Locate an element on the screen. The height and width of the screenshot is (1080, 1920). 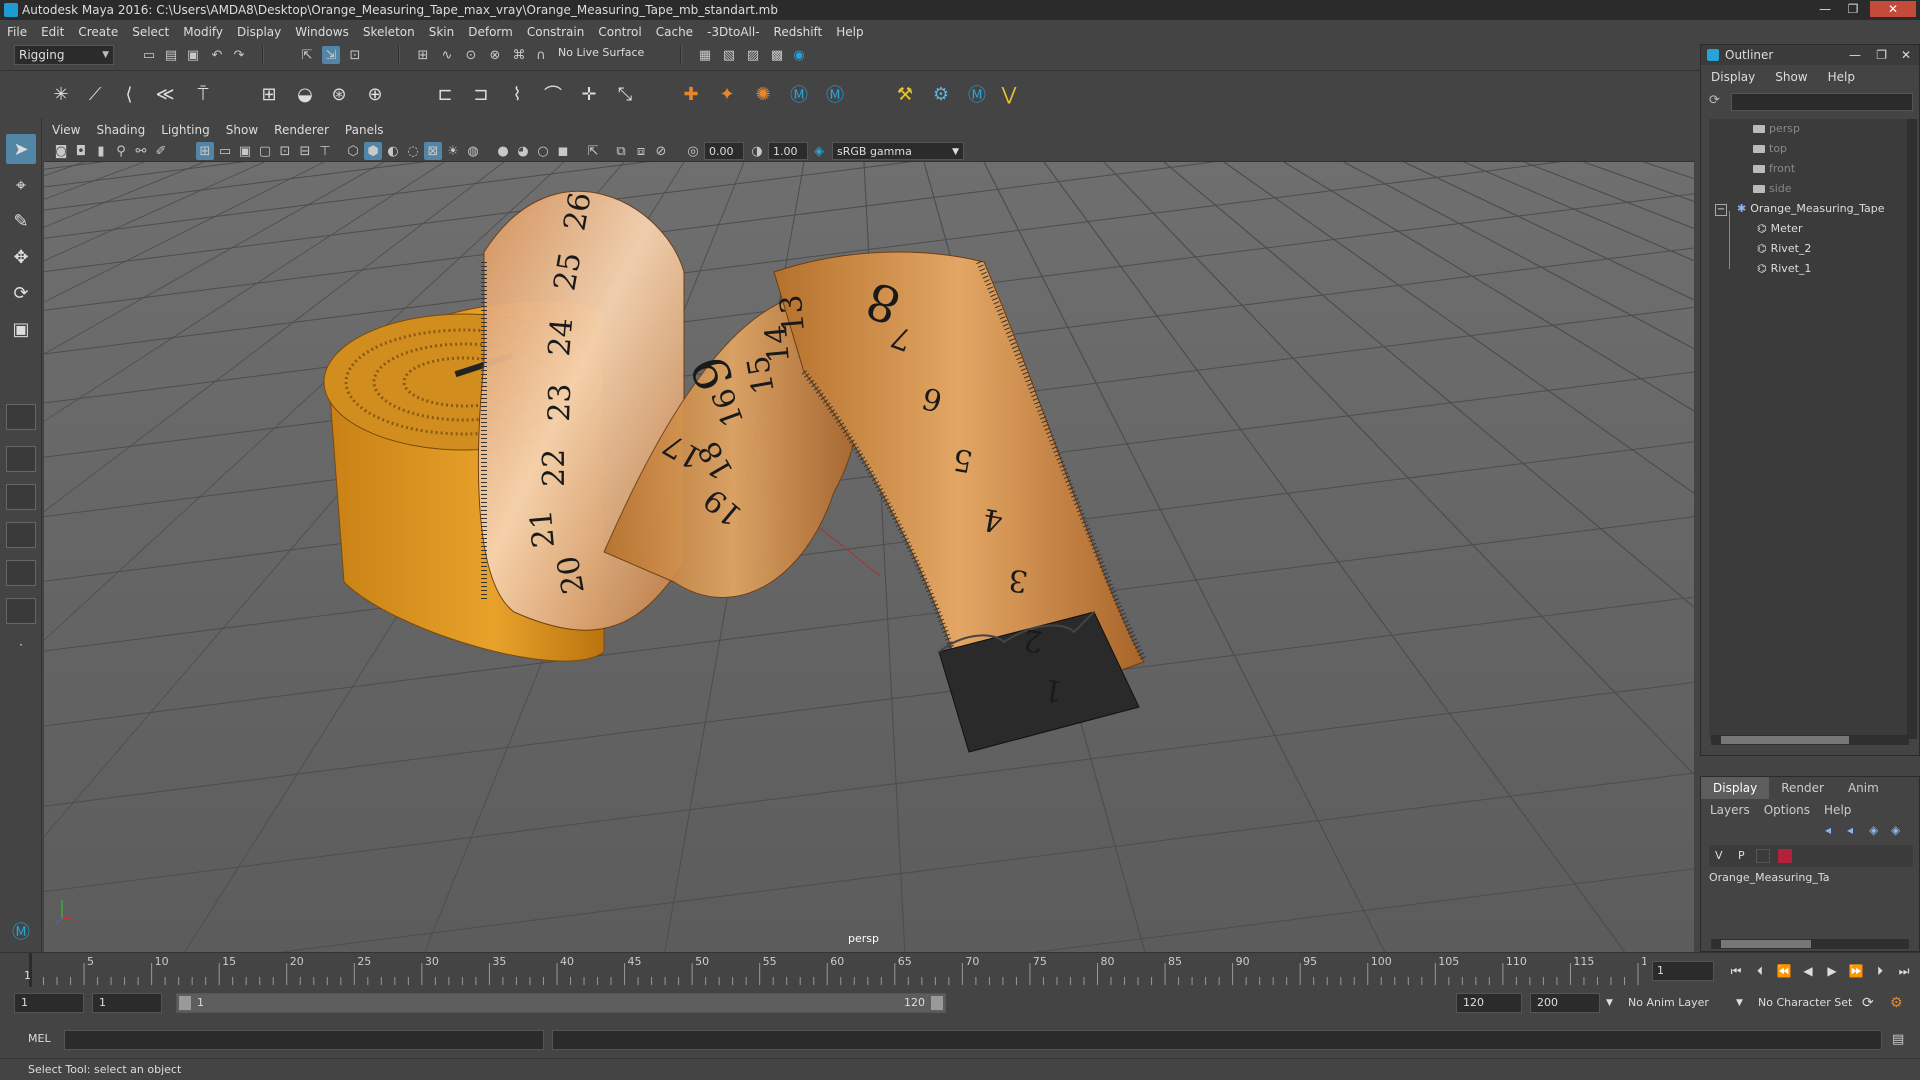
single-view-layout-icon is located at coordinates (21, 417).